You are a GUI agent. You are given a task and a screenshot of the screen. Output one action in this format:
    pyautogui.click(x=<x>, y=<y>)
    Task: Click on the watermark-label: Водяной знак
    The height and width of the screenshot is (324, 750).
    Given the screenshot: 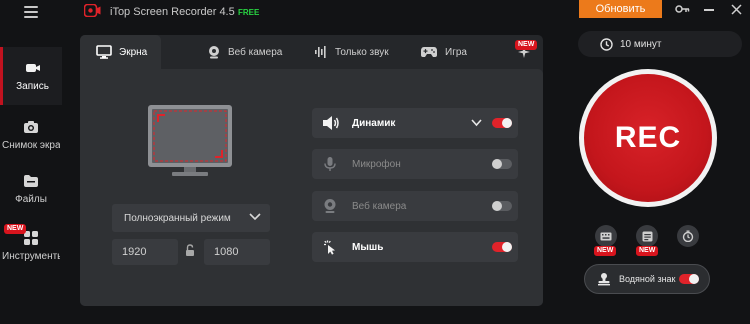 What is the action you would take?
    pyautogui.click(x=647, y=279)
    